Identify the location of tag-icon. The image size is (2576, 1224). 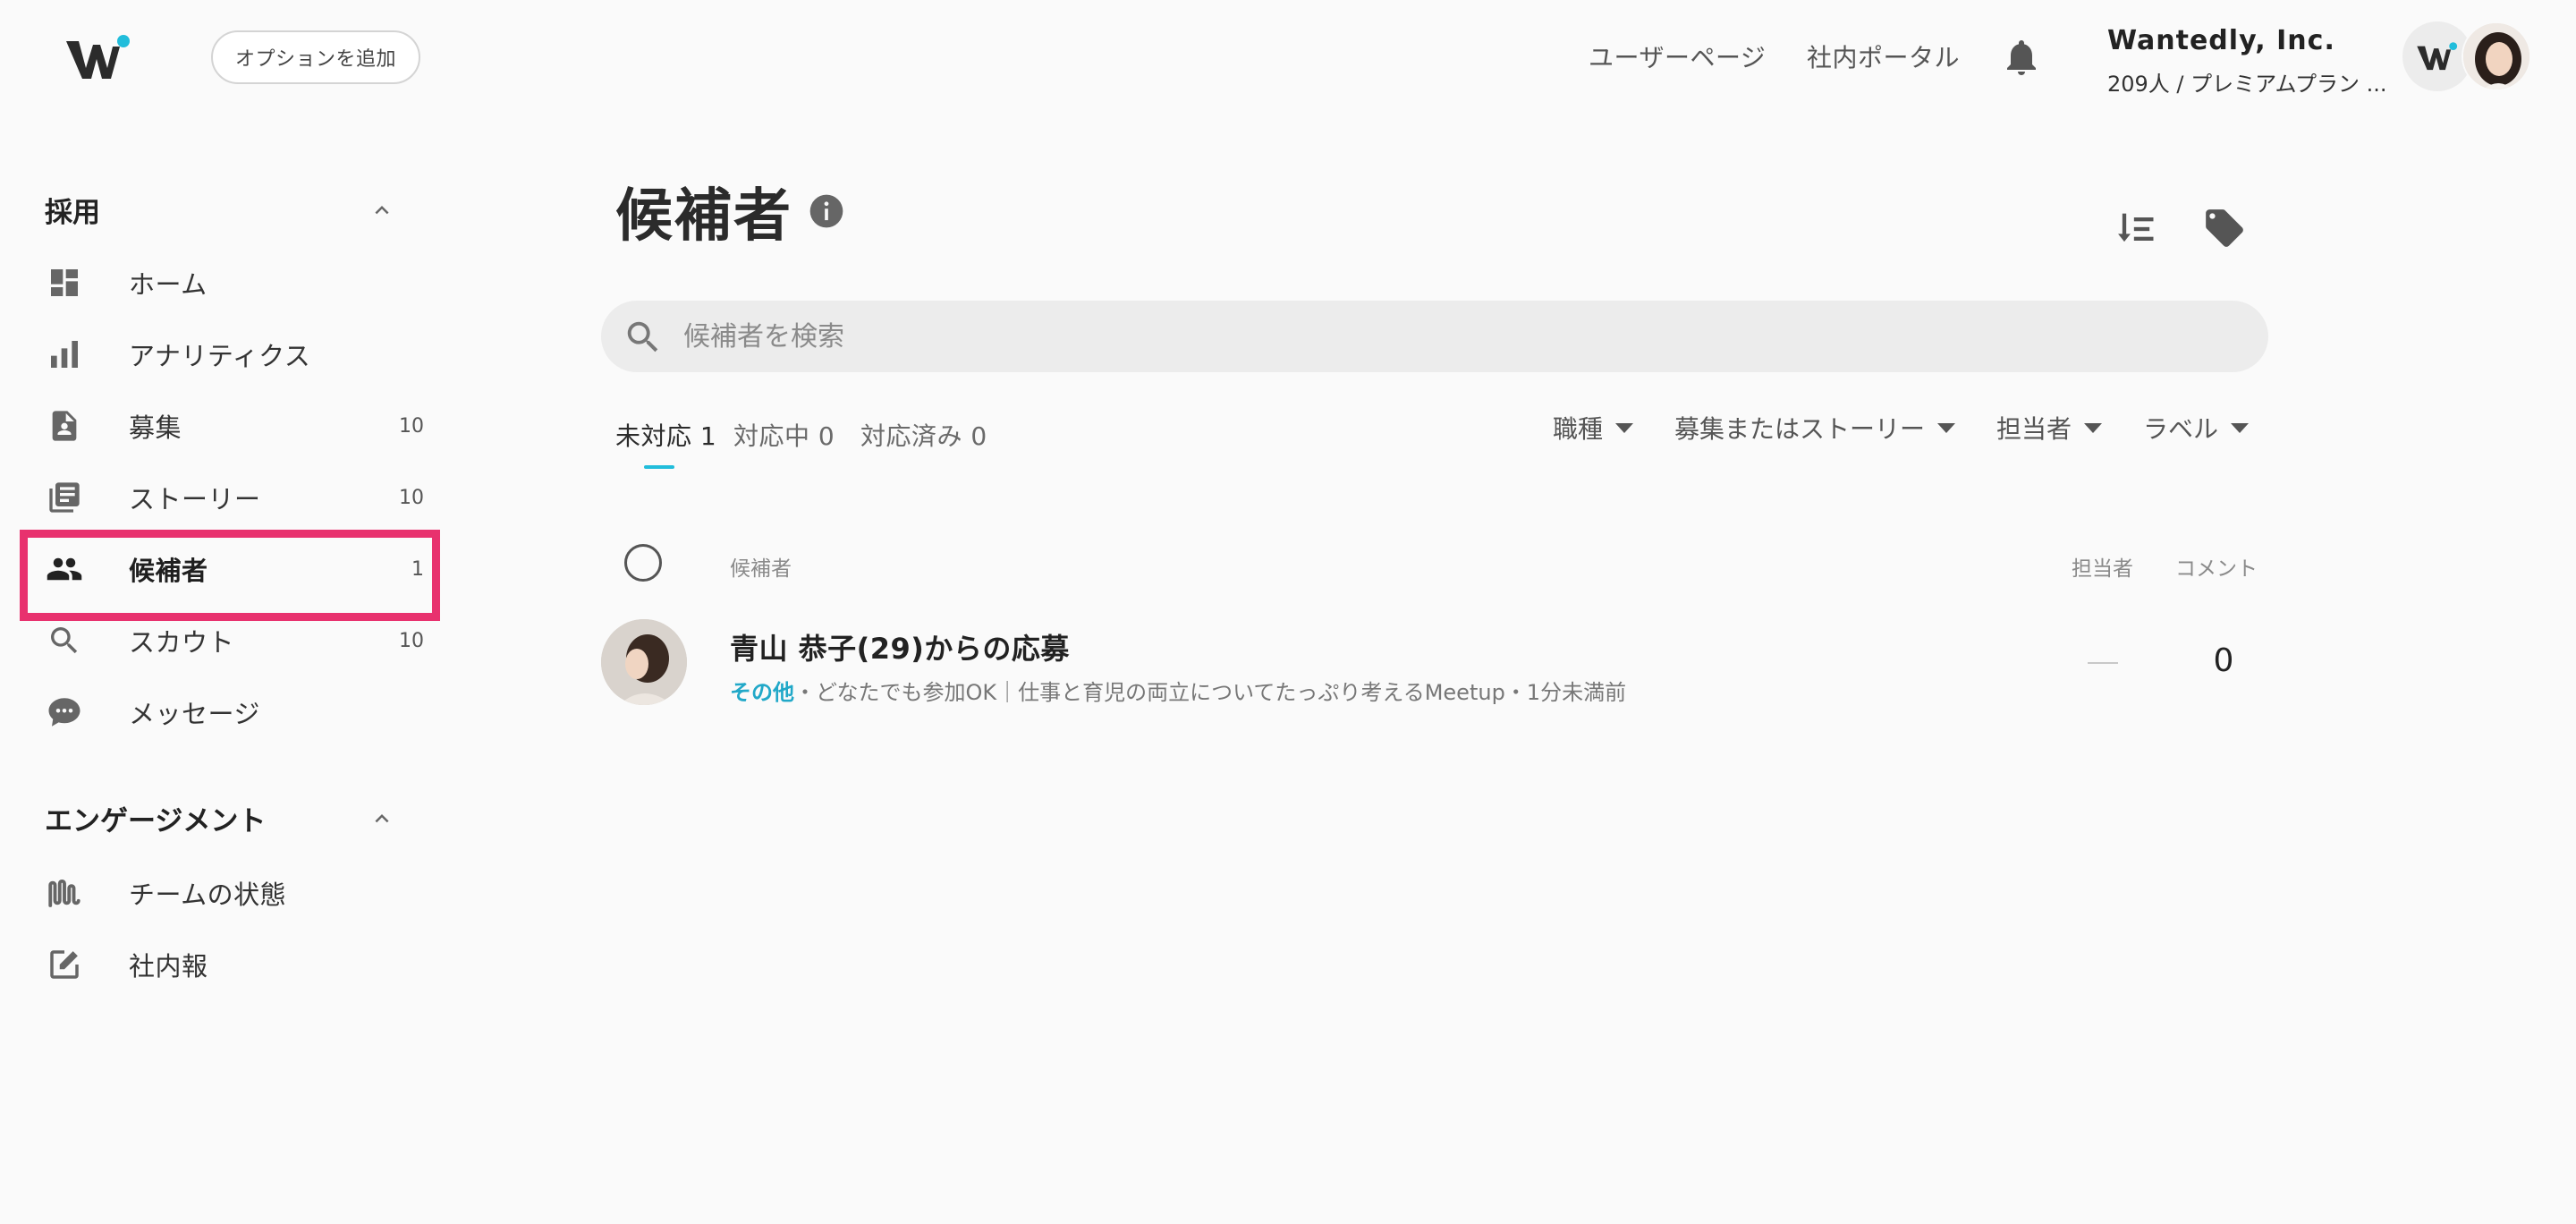
(2224, 228).